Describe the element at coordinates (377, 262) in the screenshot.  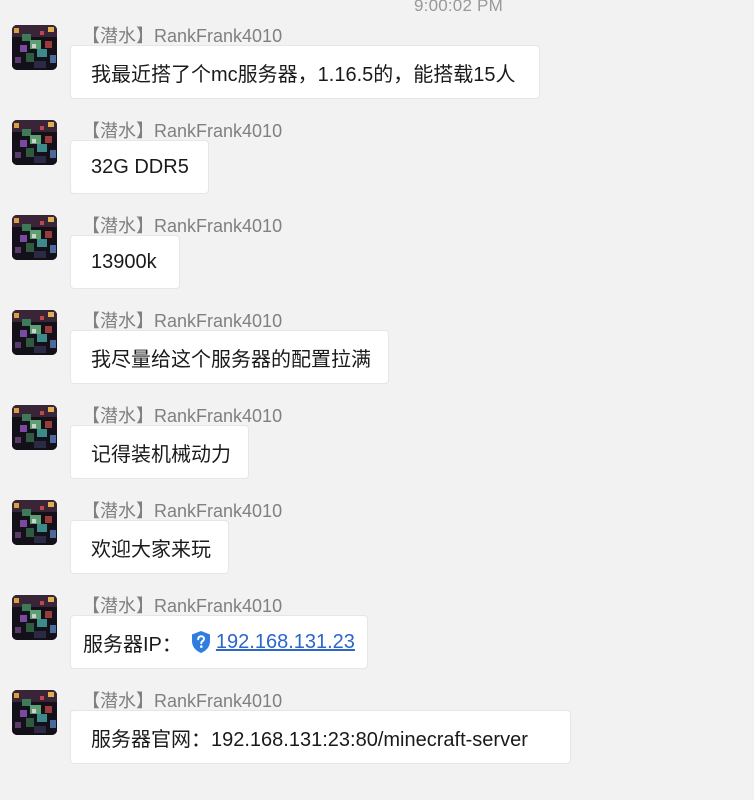
I see `chat-message: 【潜水】RankFrank4010 13900k` at that location.